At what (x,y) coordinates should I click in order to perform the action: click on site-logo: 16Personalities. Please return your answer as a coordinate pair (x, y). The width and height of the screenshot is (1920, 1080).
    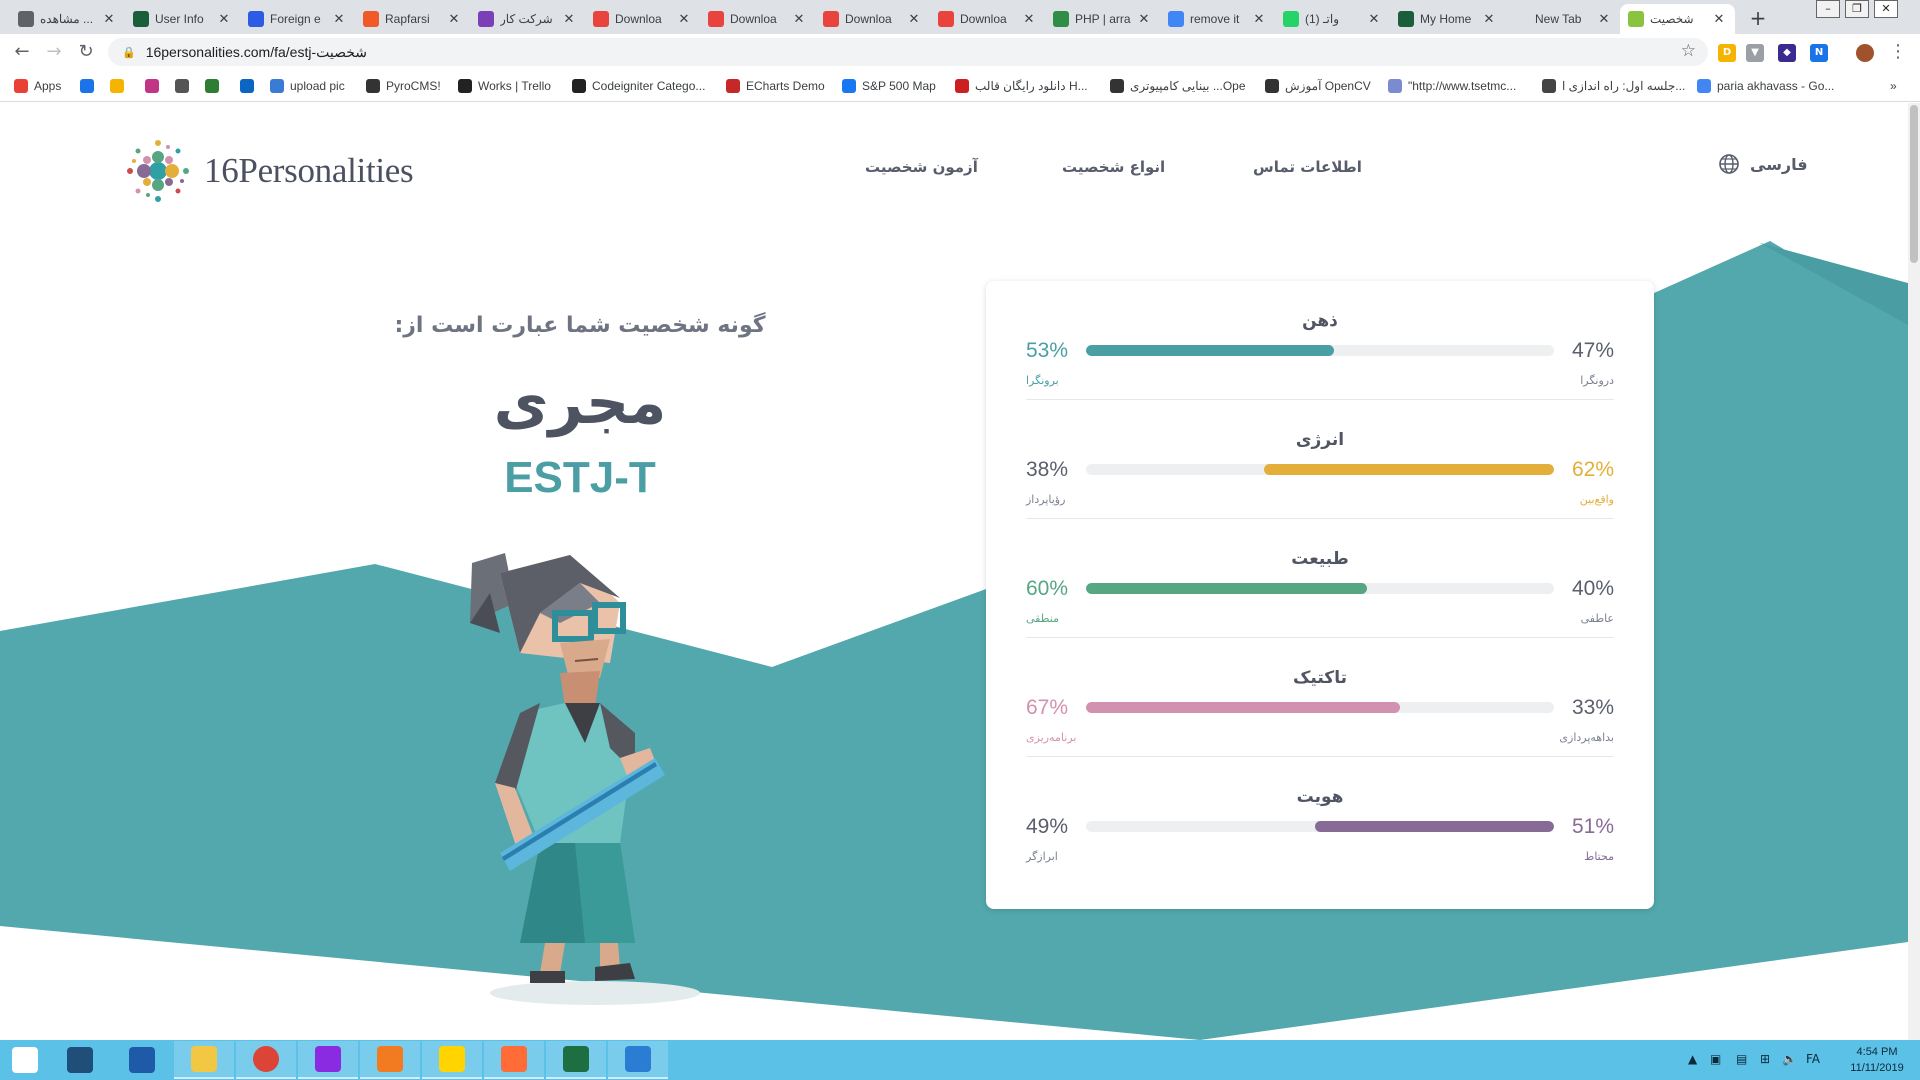
    Looking at the image, I should click on (302, 171).